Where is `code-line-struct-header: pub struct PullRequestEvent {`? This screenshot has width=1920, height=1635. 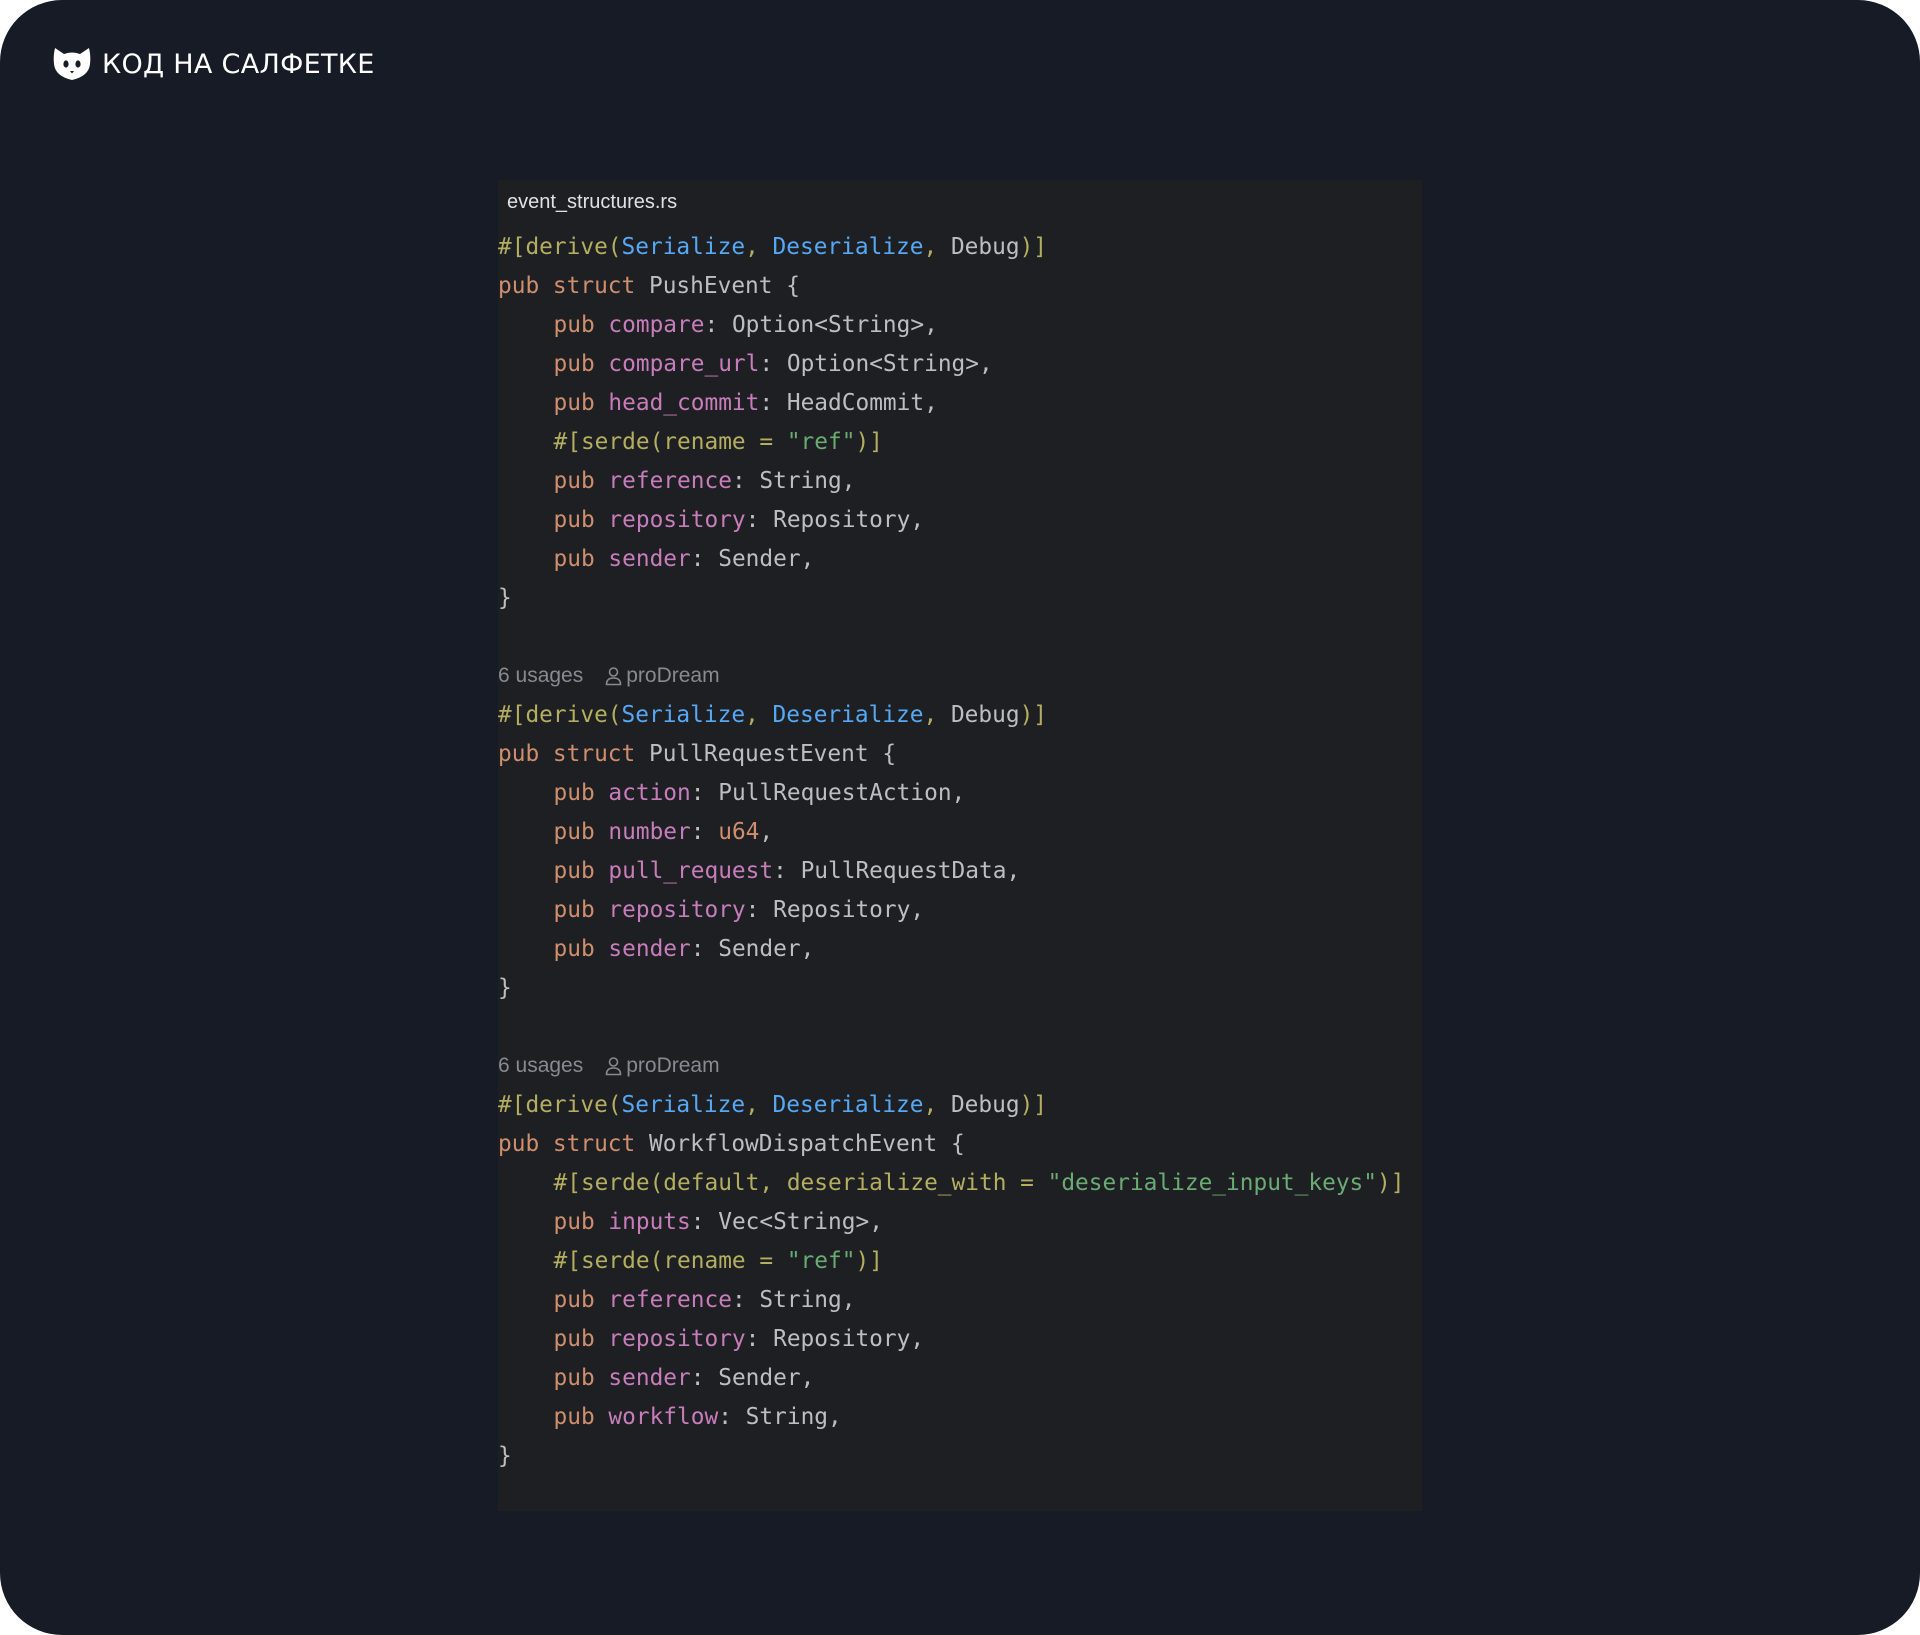
code-line-struct-header: pub struct PullRequestEvent { is located at coordinates (697, 753).